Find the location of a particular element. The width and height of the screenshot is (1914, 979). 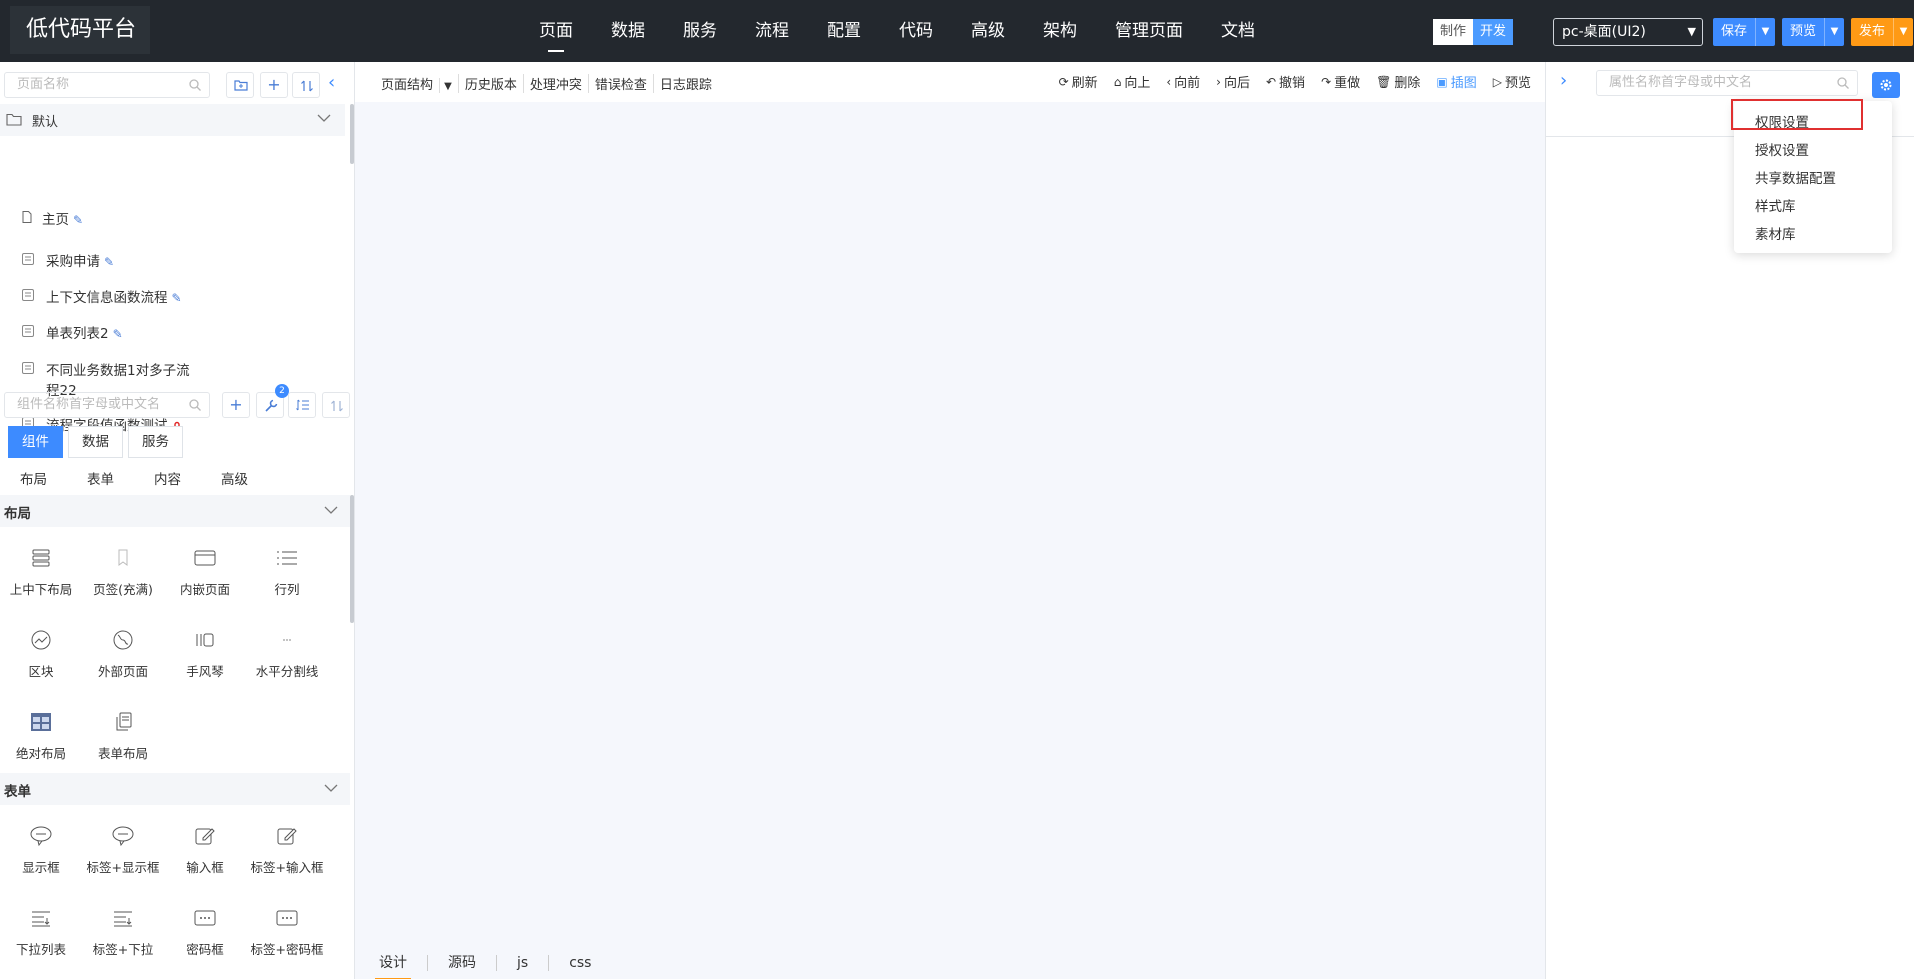

component-input-box: 输入框 is located at coordinates (205, 850).